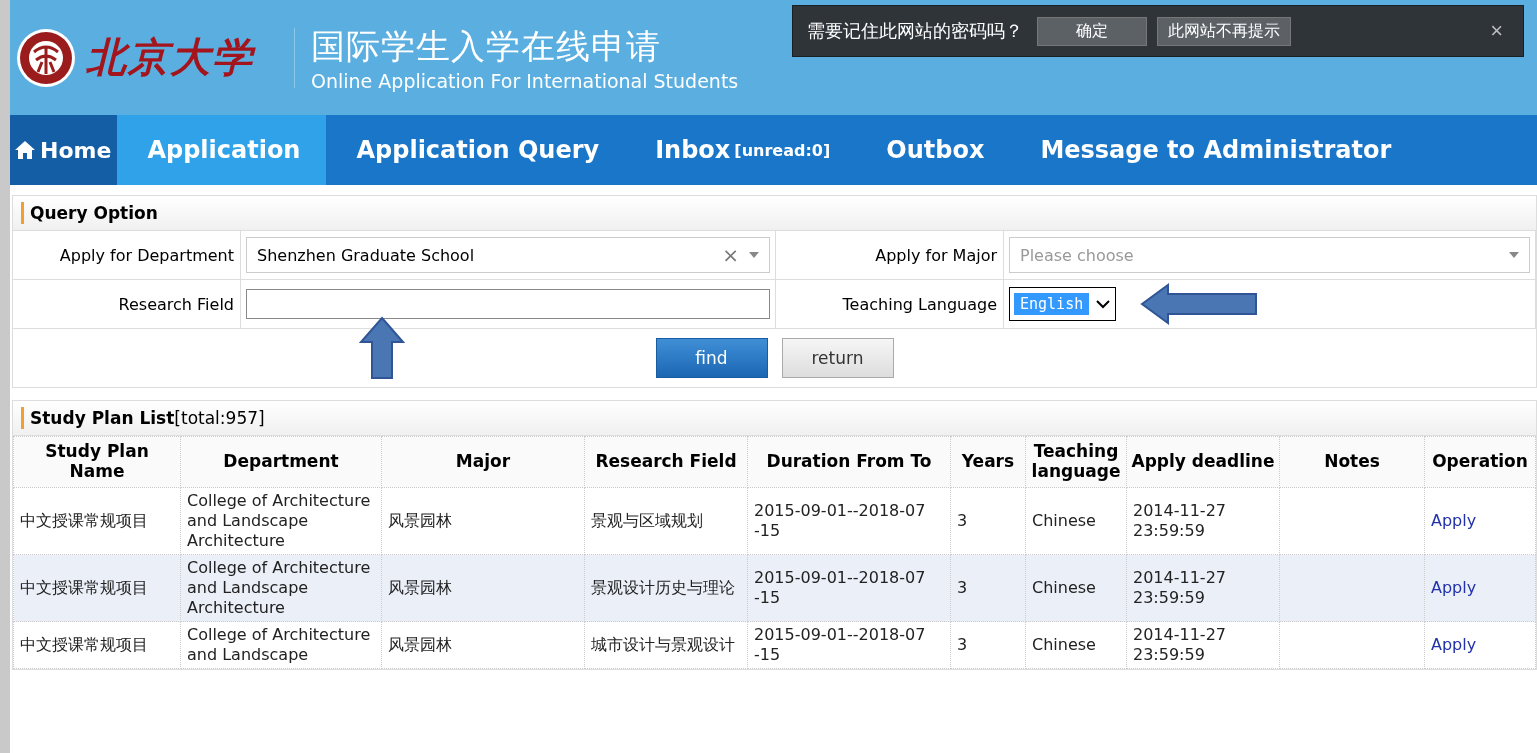 This screenshot has width=1537, height=753. Describe the element at coordinates (936, 255) in the screenshot. I see `field-label: Apply for Major` at that location.